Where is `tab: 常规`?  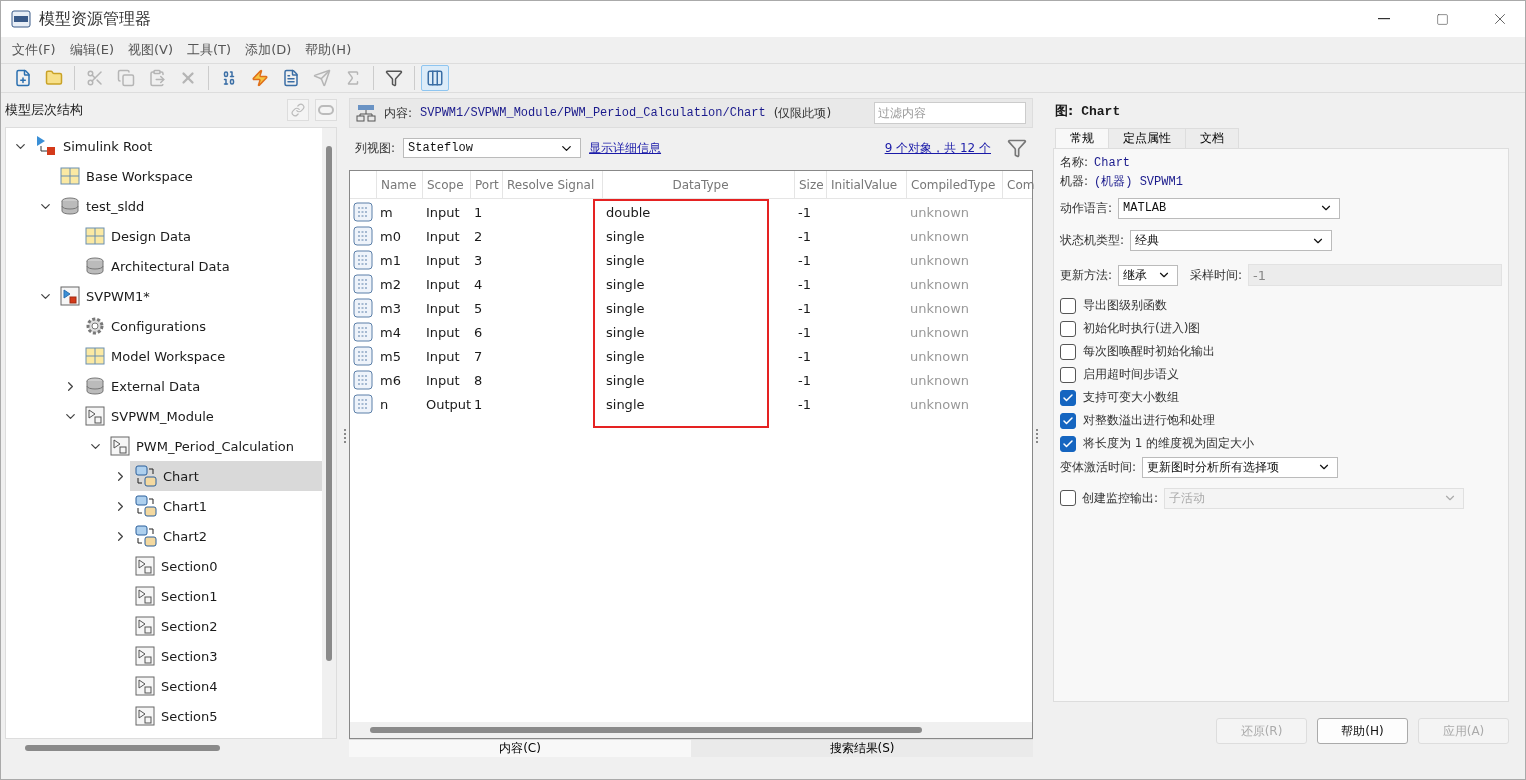 tab: 常规 is located at coordinates (1082, 138).